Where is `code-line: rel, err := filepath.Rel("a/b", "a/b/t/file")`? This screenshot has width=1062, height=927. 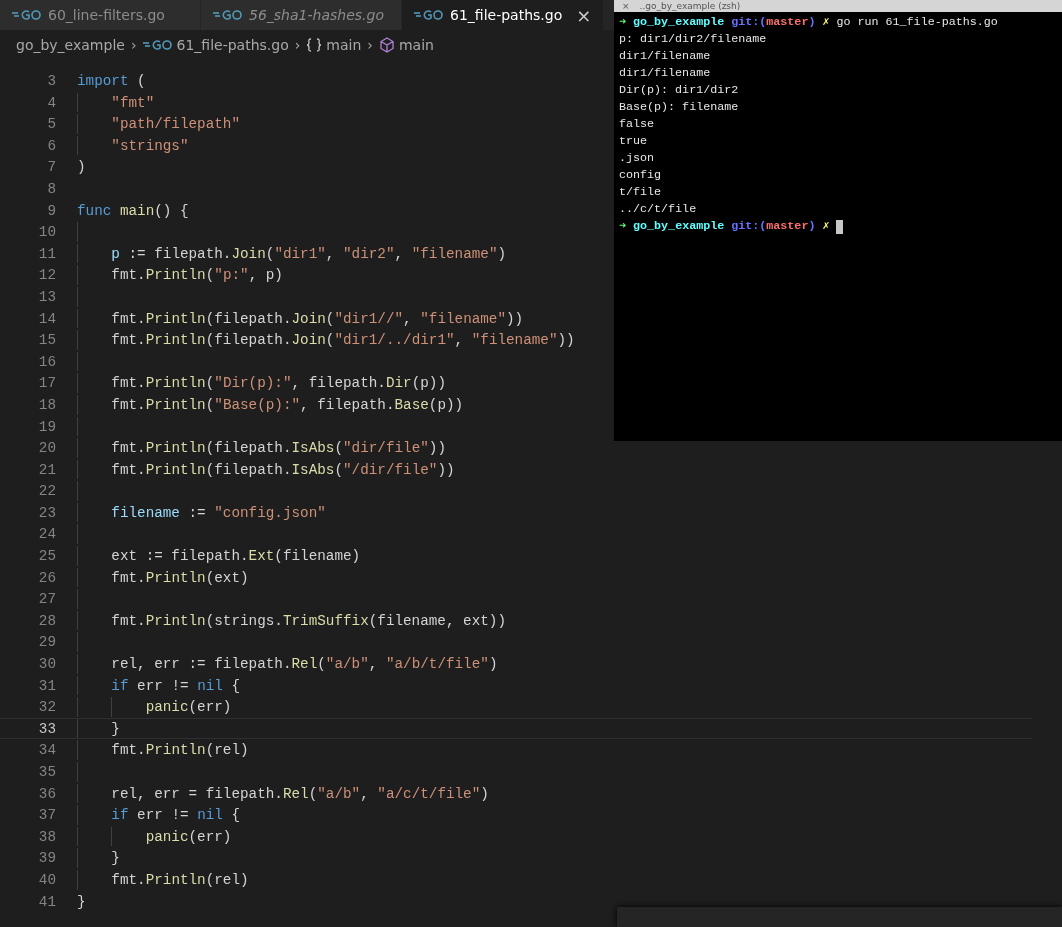 code-line: rel, err := filepath.Rel("a/b", "a/b/t/file") is located at coordinates (304, 664).